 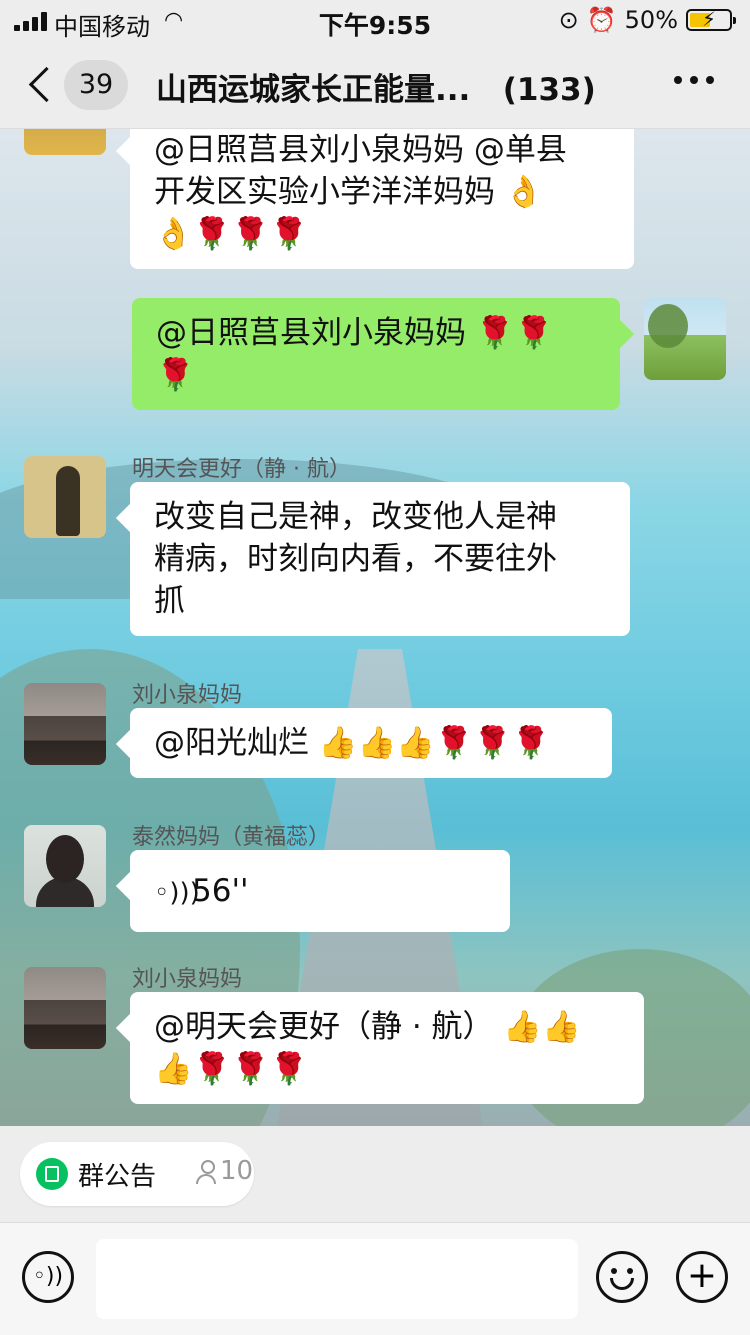 What do you see at coordinates (177, 892) in the screenshot?
I see `voice-wave-icon: ◦)))` at bounding box center [177, 892].